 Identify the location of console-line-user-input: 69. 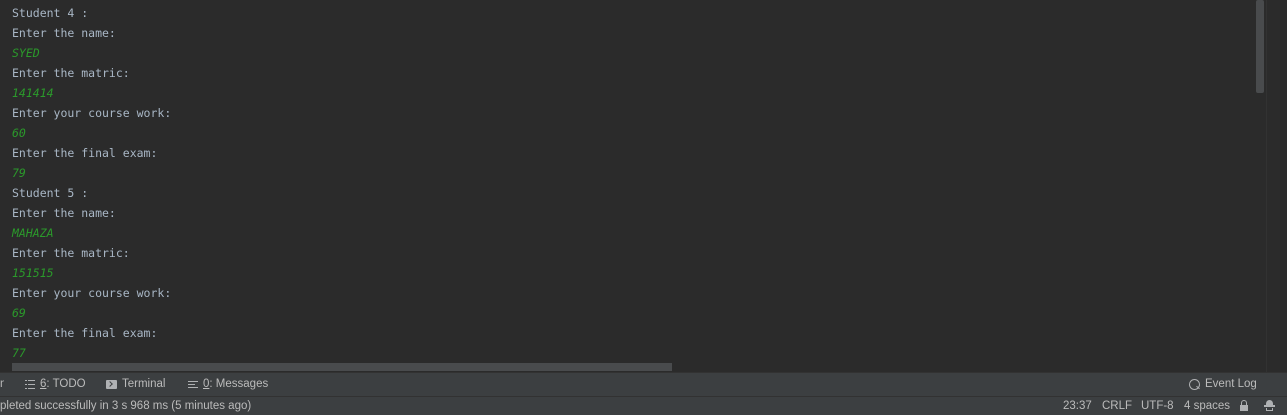
(19, 313).